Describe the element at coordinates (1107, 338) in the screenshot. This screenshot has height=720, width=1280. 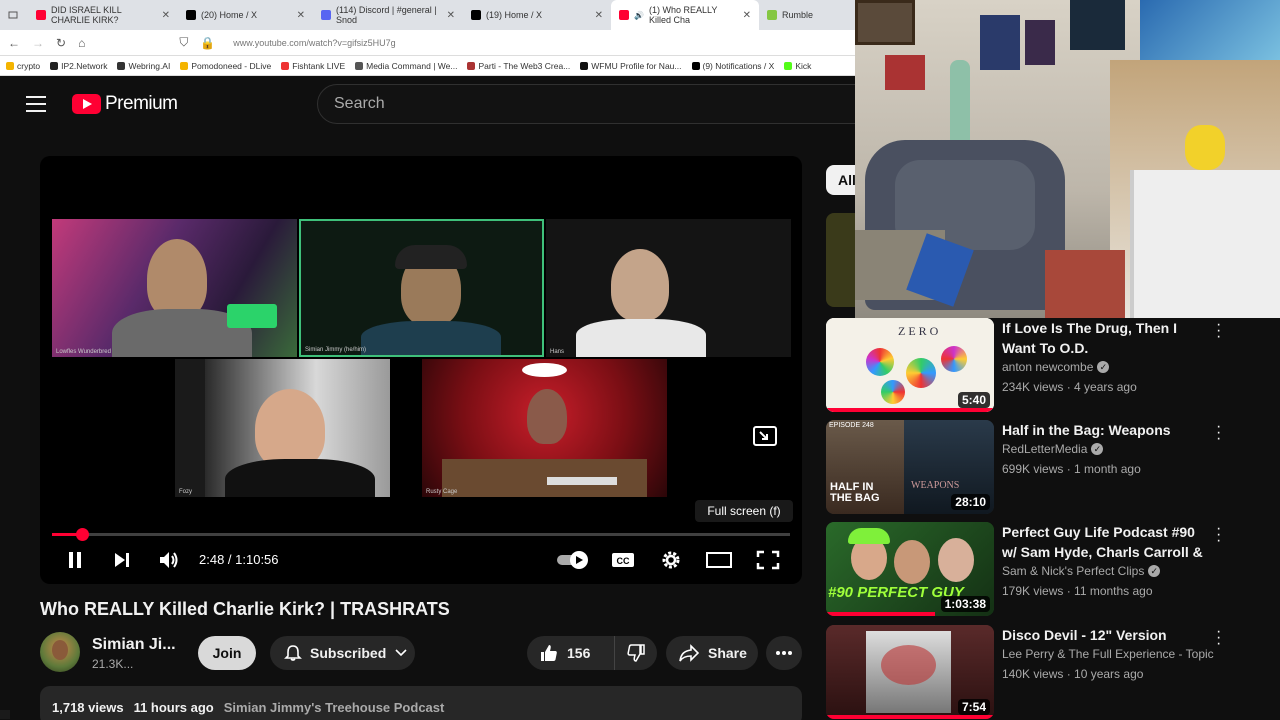
I see `video-title: If Love Is The Drug, Then I Want To O.D.` at that location.